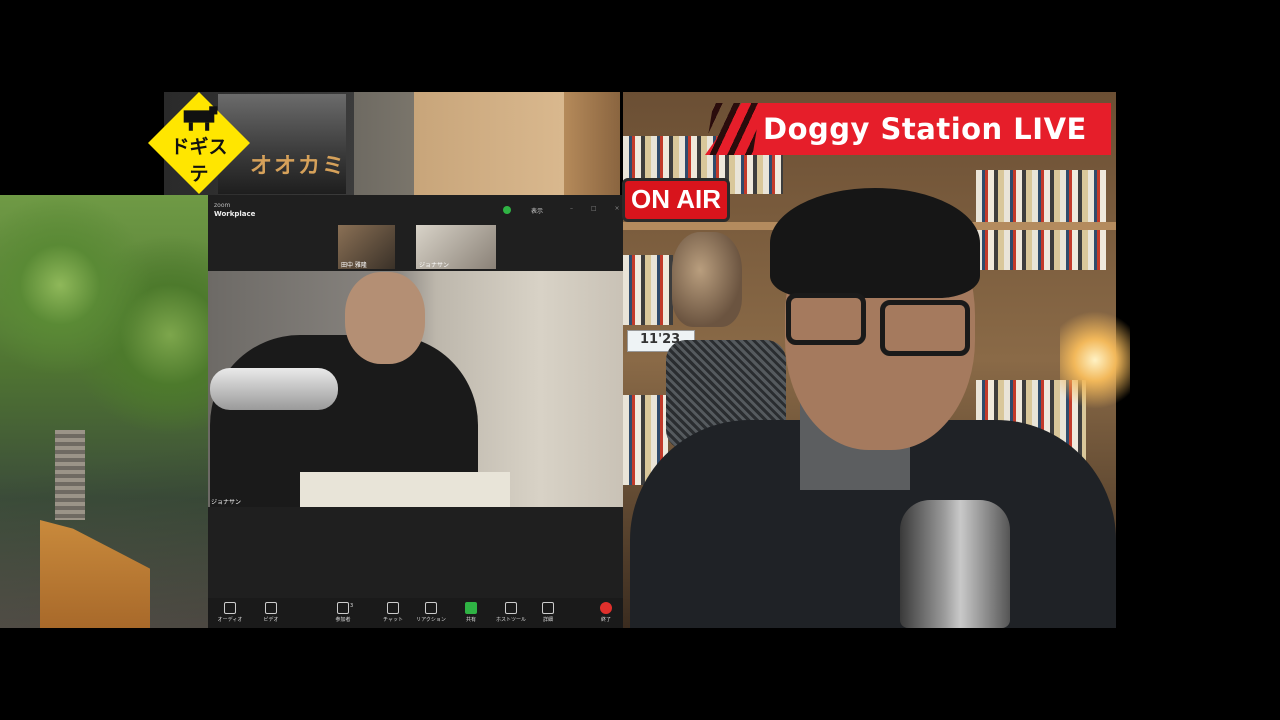  Describe the element at coordinates (826, 319) in the screenshot. I see `glasses-left-lens` at that location.